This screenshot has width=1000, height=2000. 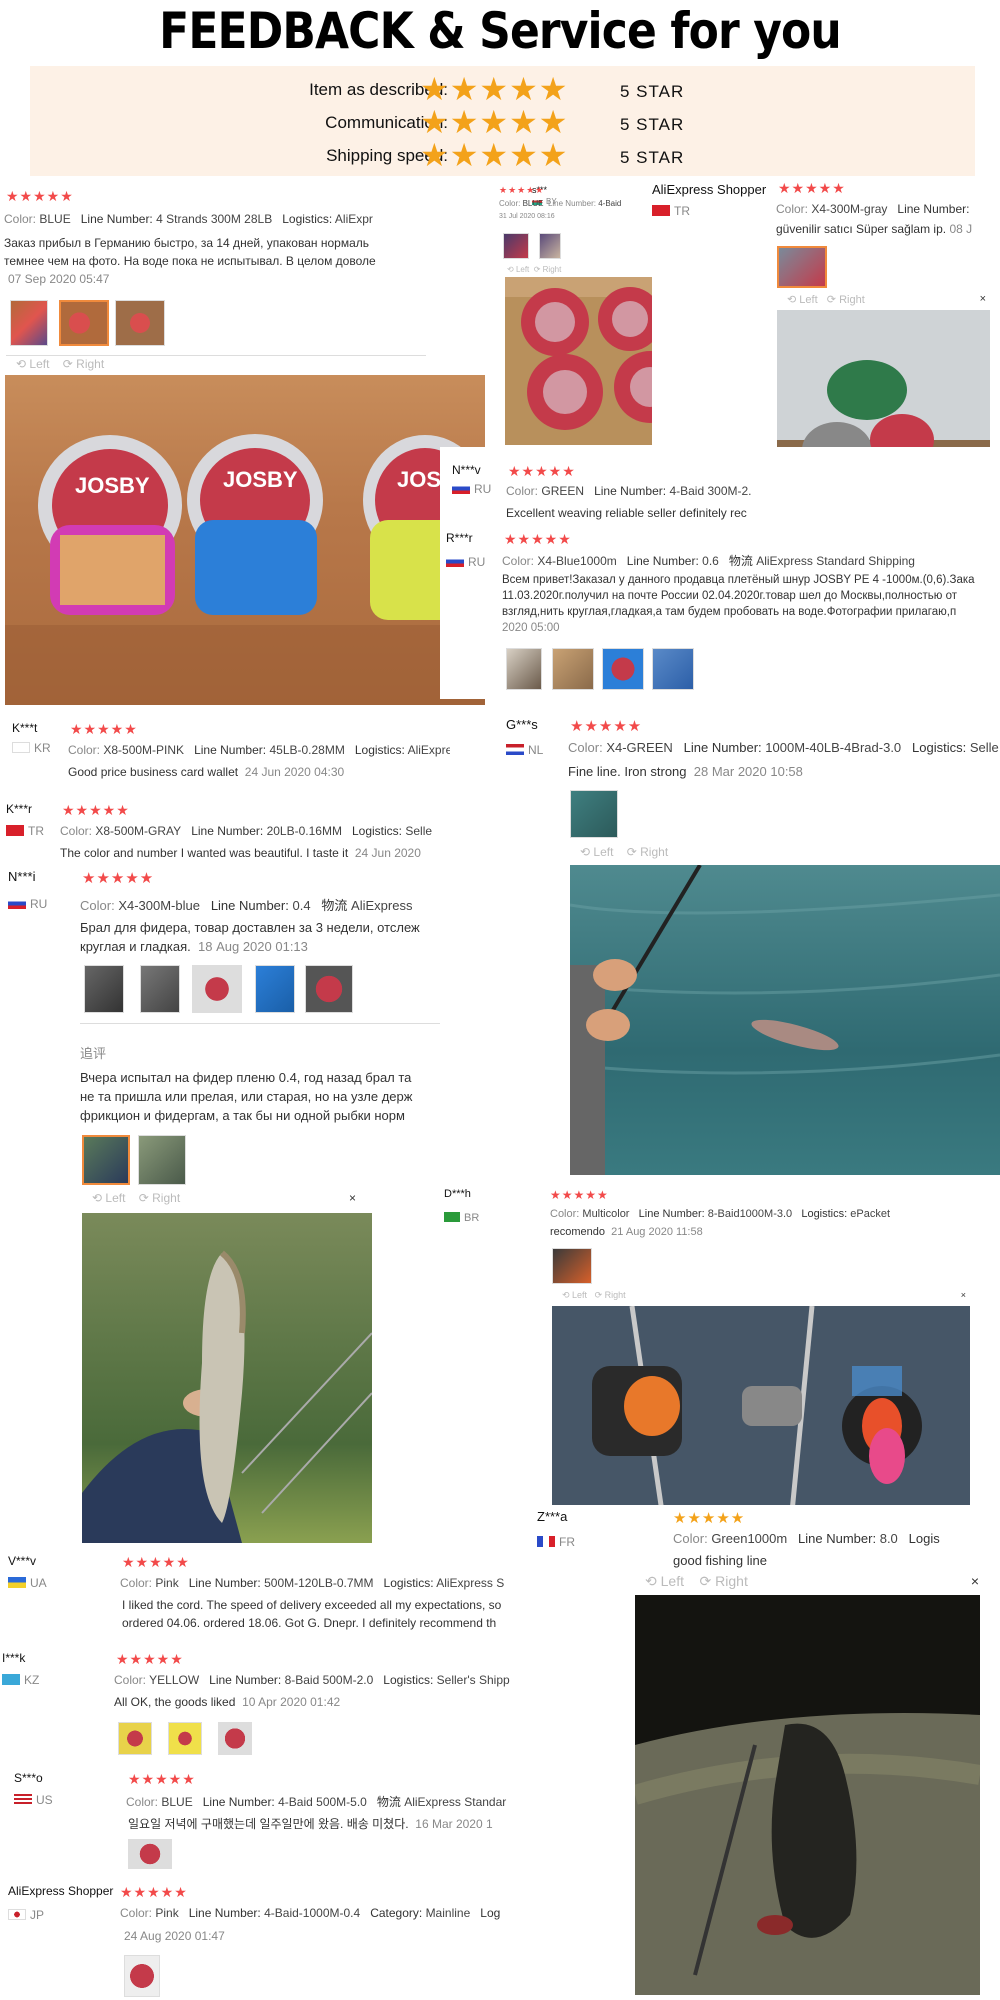 What do you see at coordinates (624, 852) in the screenshot?
I see `photo-controls: ⟲ Left ⟳ Right` at bounding box center [624, 852].